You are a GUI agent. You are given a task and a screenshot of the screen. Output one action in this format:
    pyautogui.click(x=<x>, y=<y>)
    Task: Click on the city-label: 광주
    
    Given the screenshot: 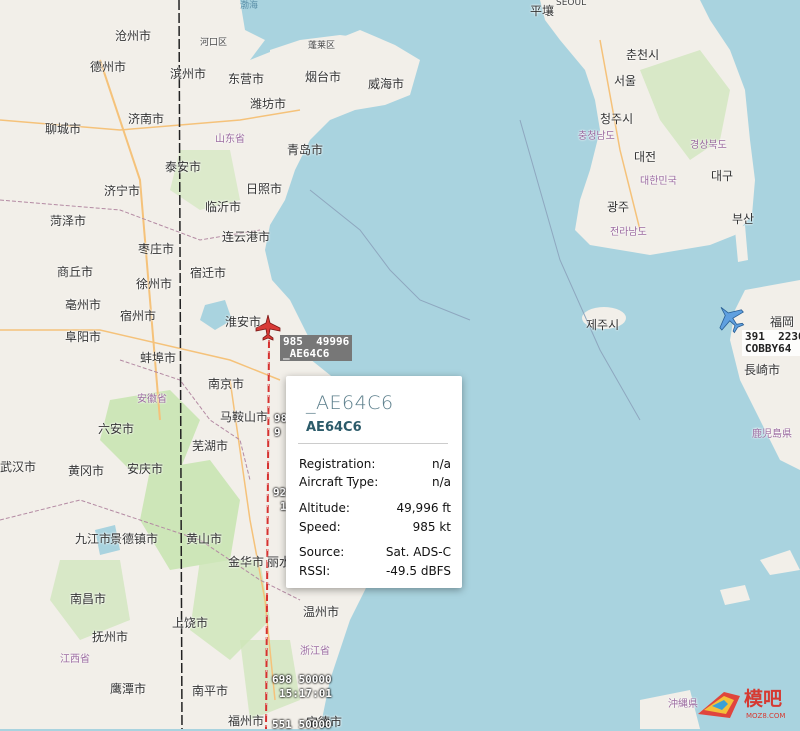 What is the action you would take?
    pyautogui.click(x=618, y=207)
    